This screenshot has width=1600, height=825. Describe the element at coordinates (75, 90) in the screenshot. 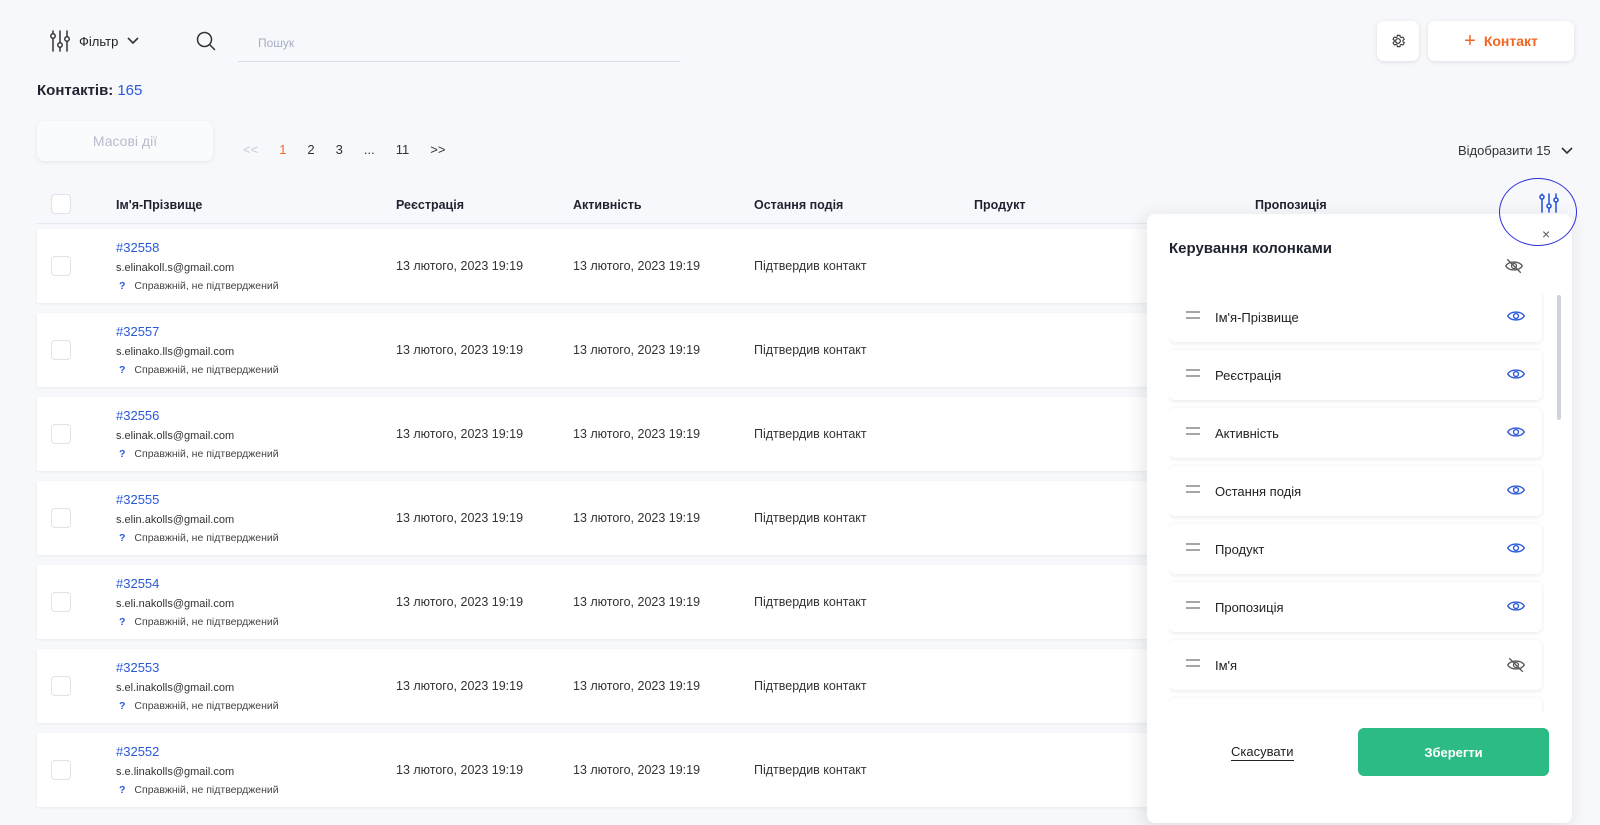

I see `contacts-count-label: Контактів:` at that location.